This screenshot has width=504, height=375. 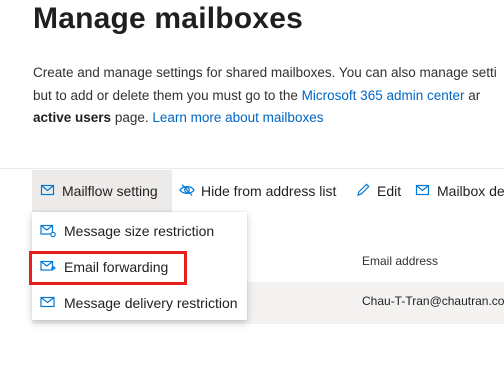 I want to click on menu-item-message-delivery-restriction: Message delivery restriction, so click(x=139, y=303).